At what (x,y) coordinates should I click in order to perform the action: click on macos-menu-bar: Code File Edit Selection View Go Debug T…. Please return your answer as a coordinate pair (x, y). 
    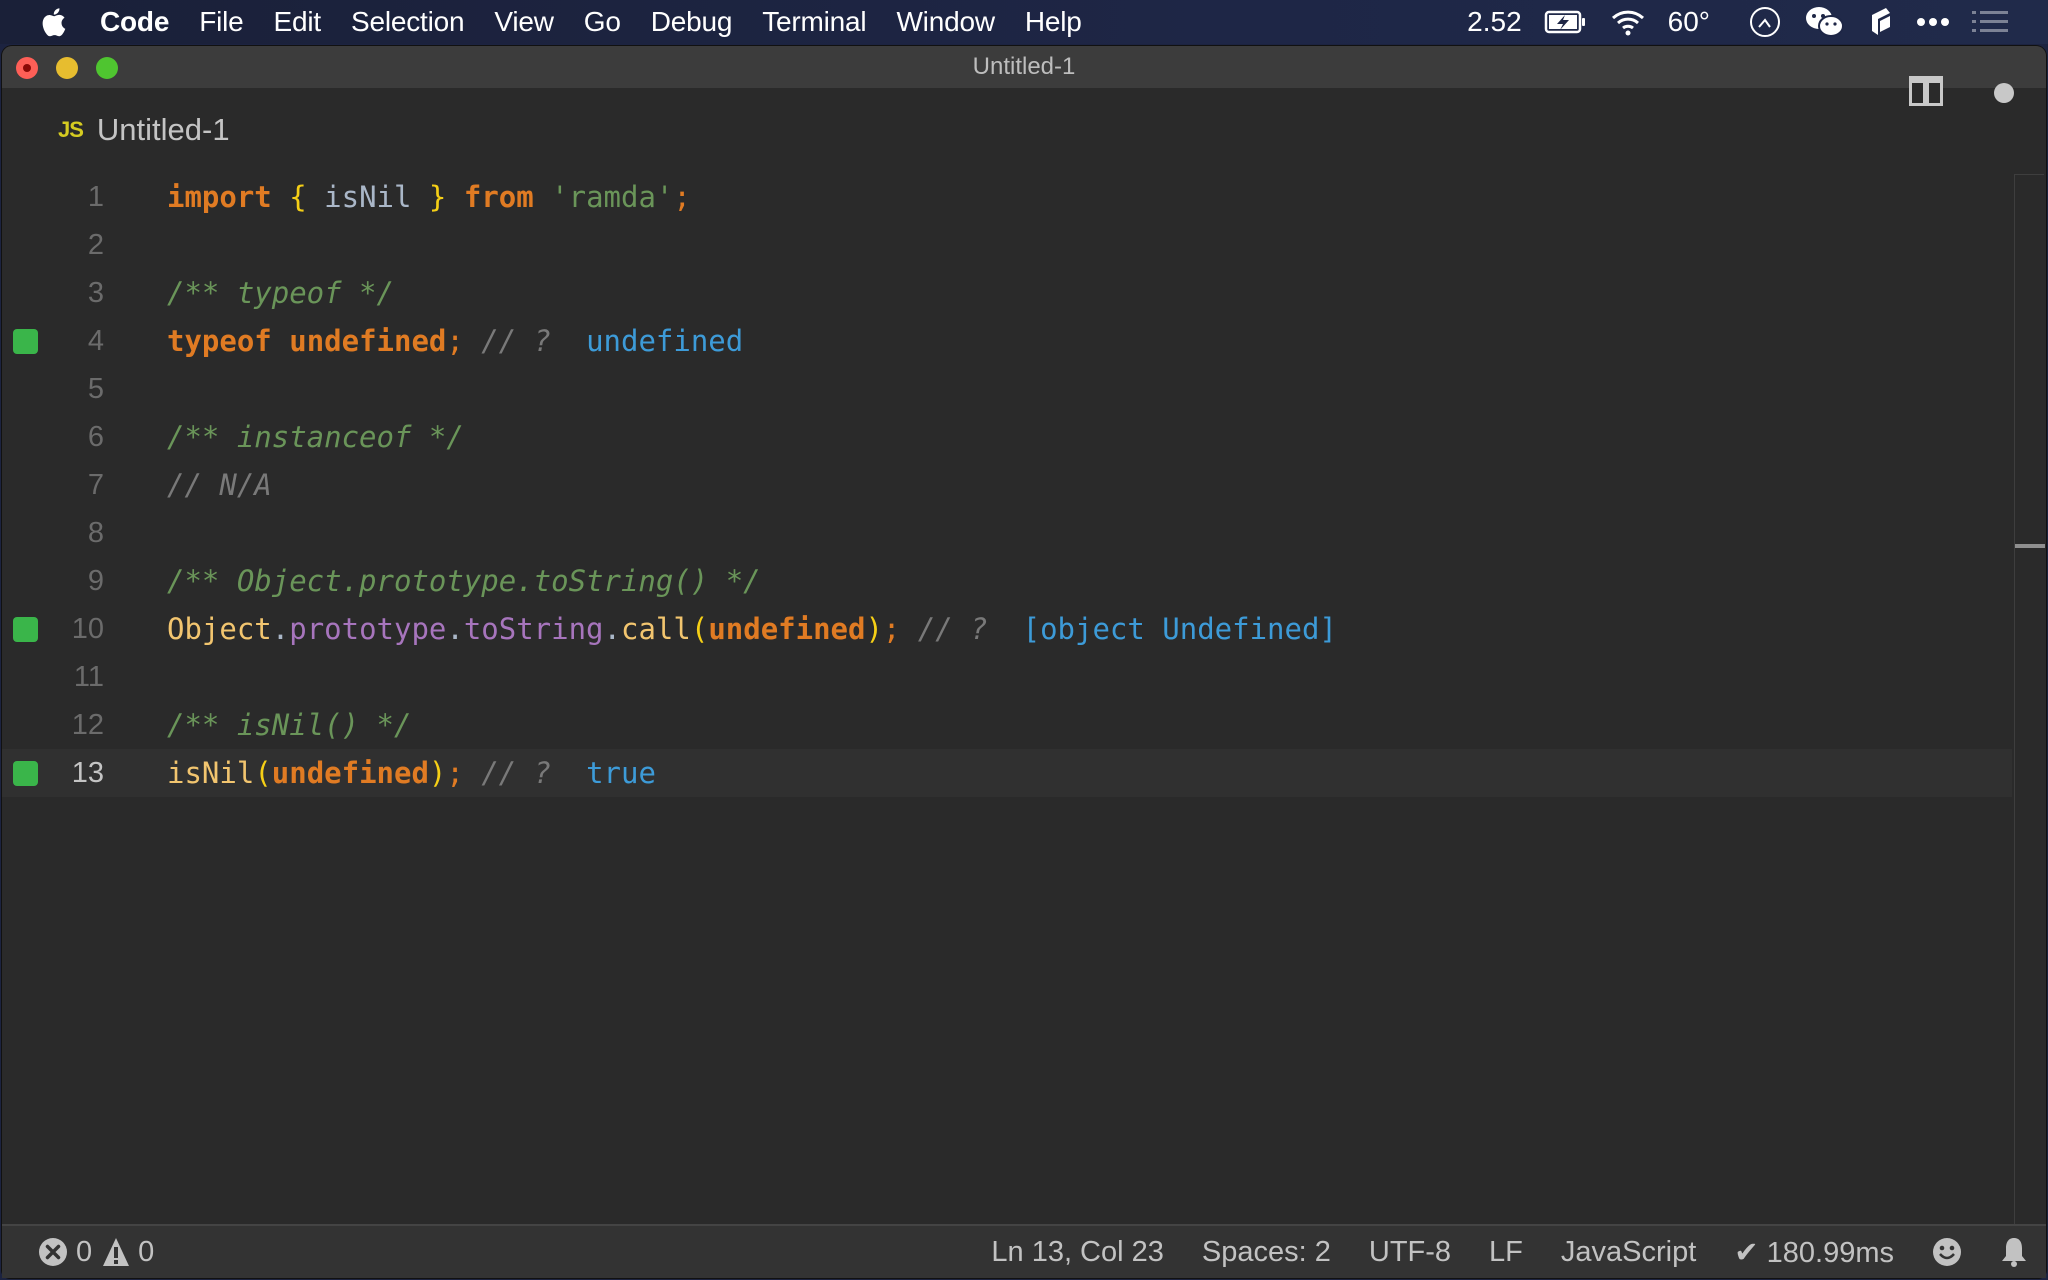
    Looking at the image, I should click on (1024, 22).